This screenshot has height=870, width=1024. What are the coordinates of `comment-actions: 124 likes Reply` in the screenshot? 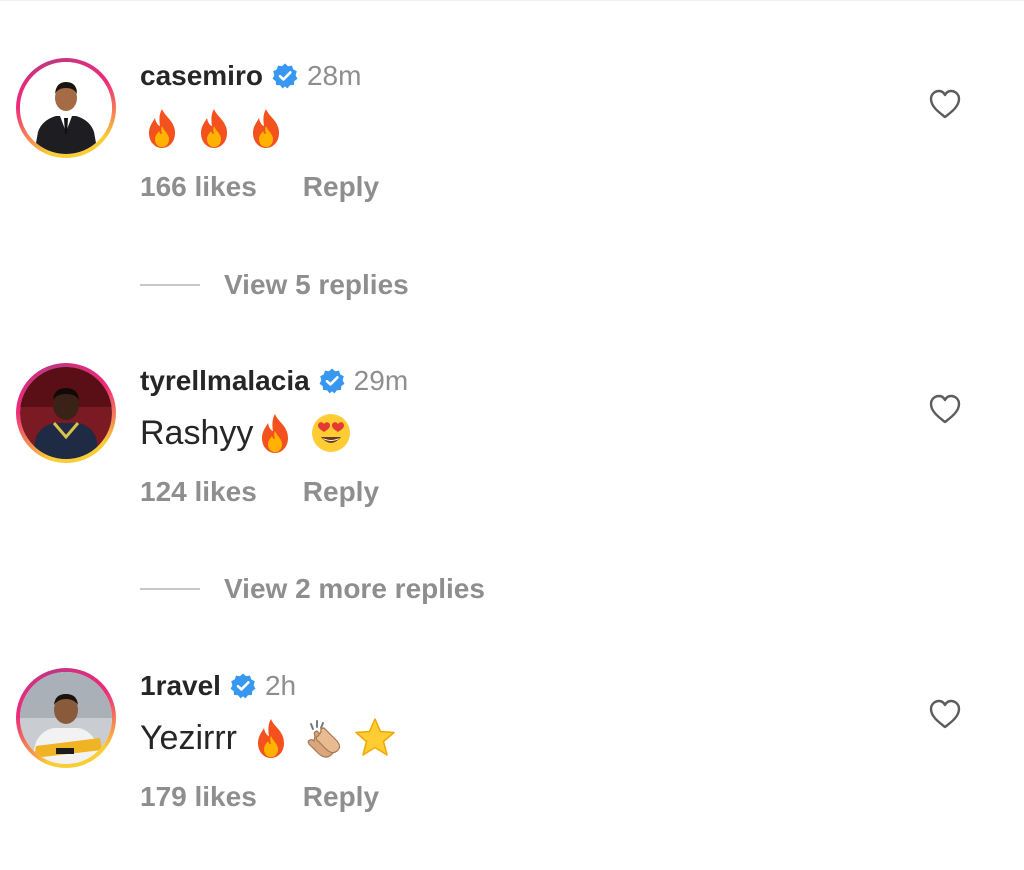 It's located at (259, 492).